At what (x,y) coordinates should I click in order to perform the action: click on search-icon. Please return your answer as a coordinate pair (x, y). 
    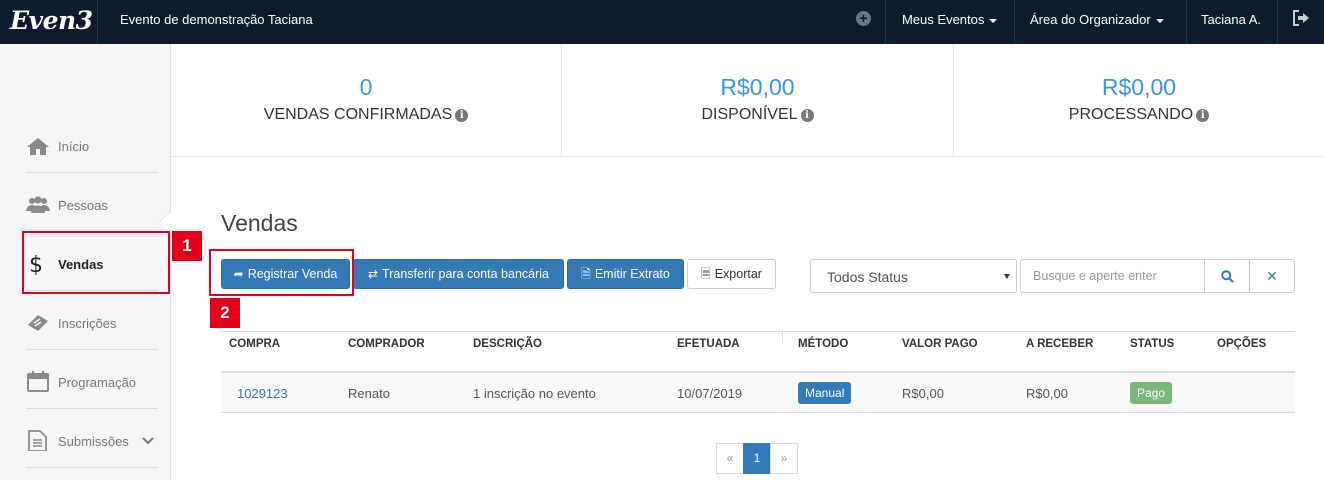
    Looking at the image, I should click on (1227, 276).